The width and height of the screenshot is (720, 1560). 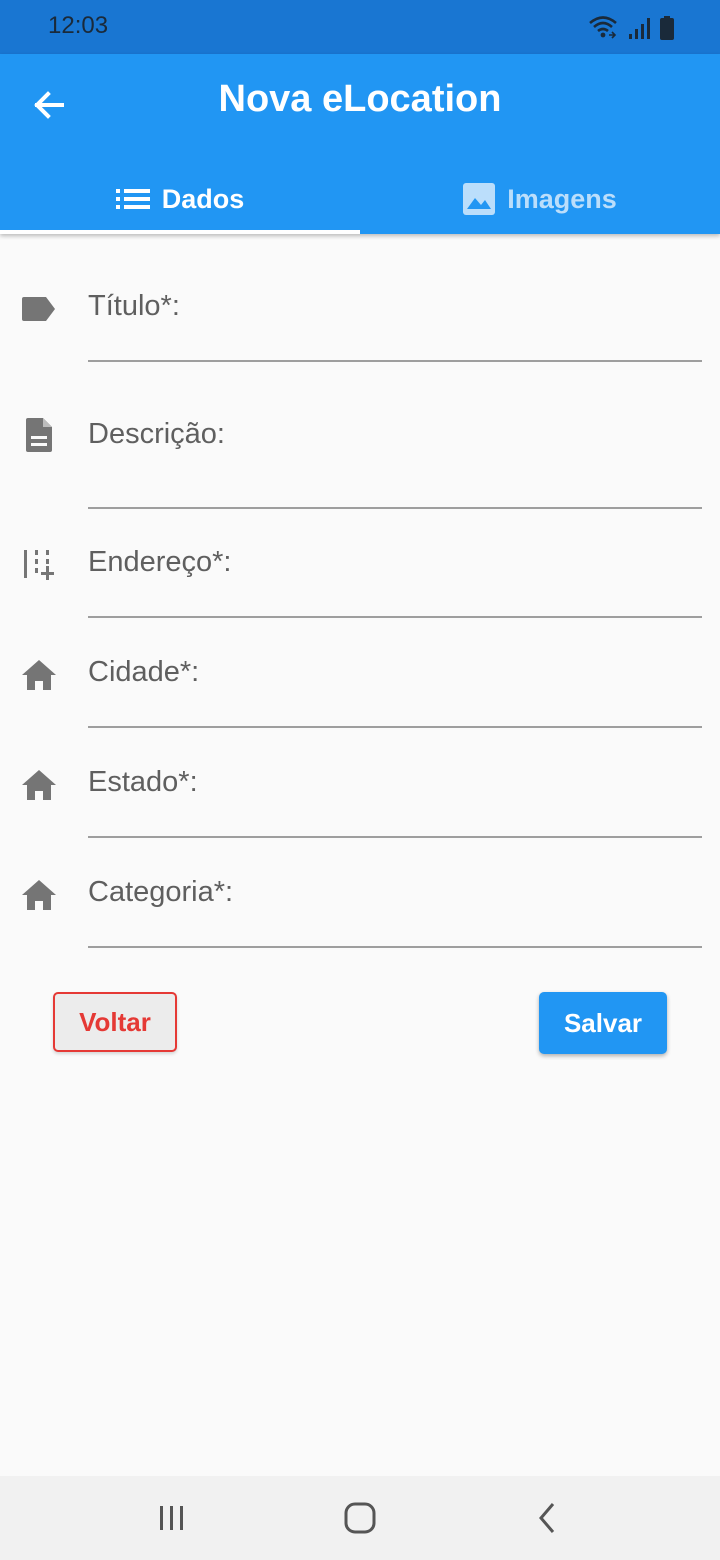 What do you see at coordinates (160, 562) in the screenshot?
I see `address-field-label: Endereço*:` at bounding box center [160, 562].